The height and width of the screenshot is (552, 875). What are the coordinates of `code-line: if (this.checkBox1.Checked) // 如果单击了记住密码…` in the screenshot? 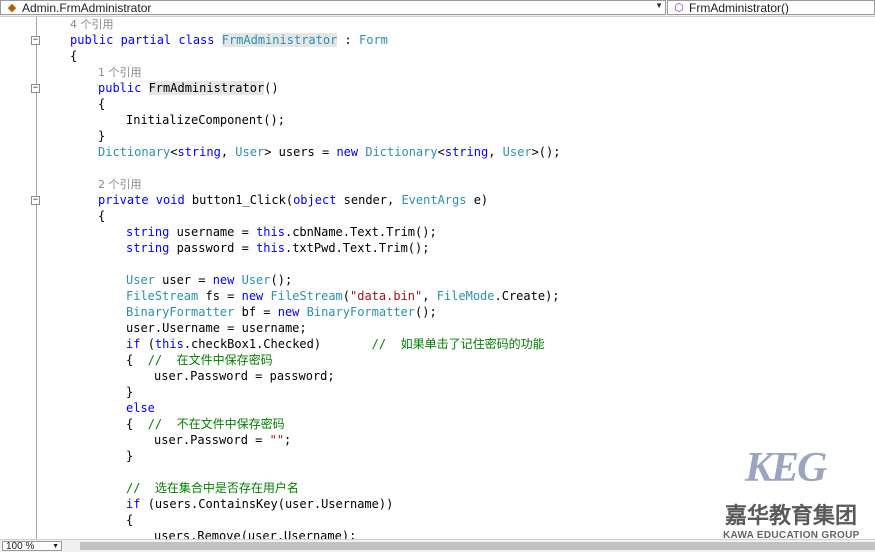 It's located at (437, 344).